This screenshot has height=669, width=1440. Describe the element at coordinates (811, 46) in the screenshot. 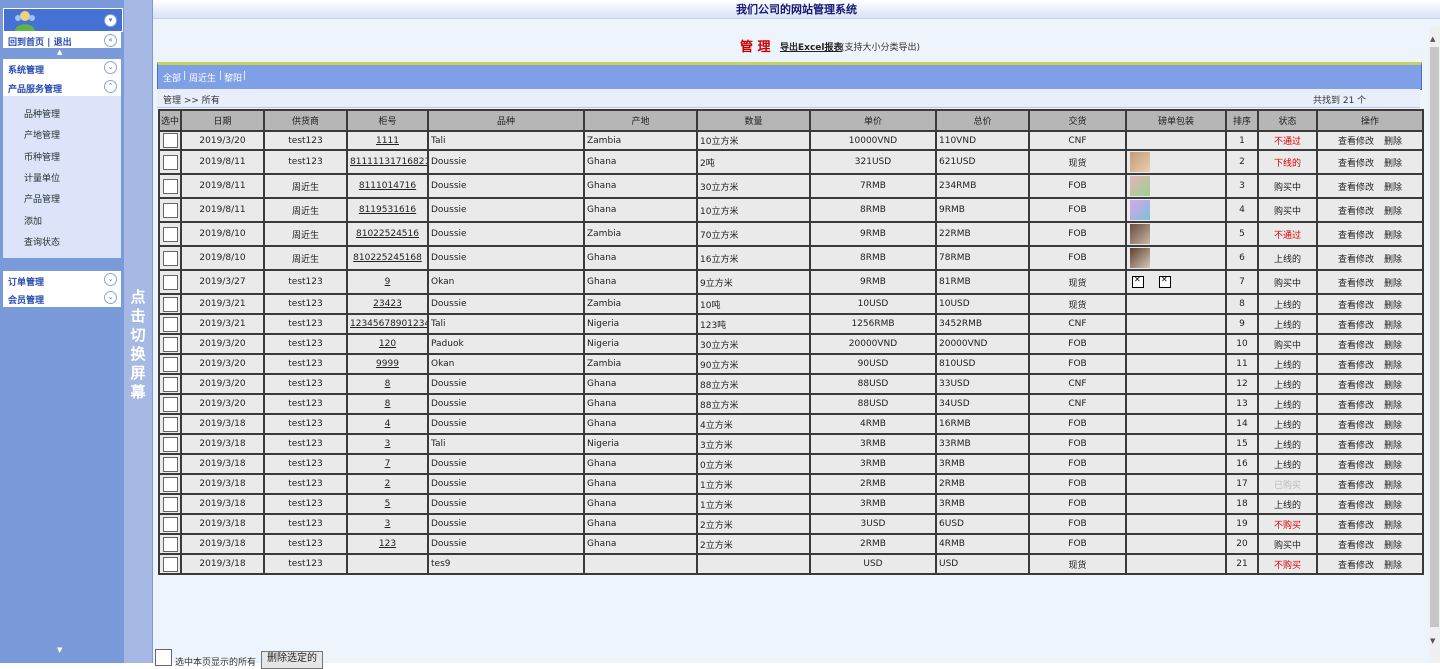

I see `export-excel-link: 导出Excel报表` at that location.